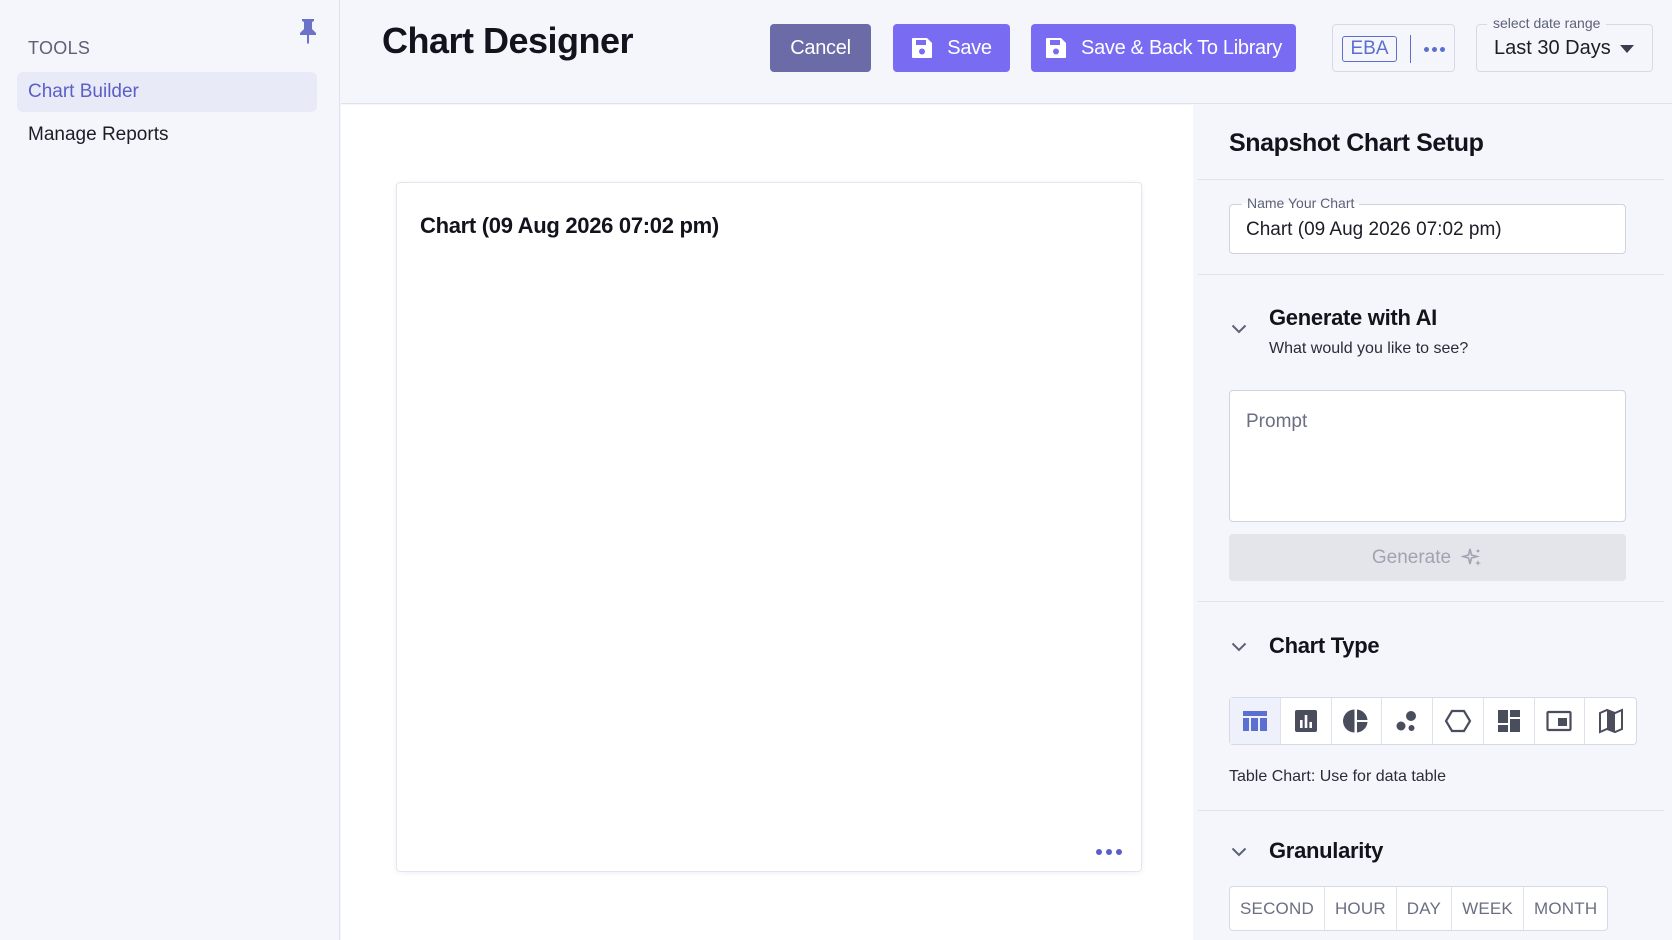 This screenshot has width=1672, height=940. Describe the element at coordinates (569, 225) in the screenshot. I see `chart-preview-title: Chart (09 Aug 2026 07:02 pm)` at that location.